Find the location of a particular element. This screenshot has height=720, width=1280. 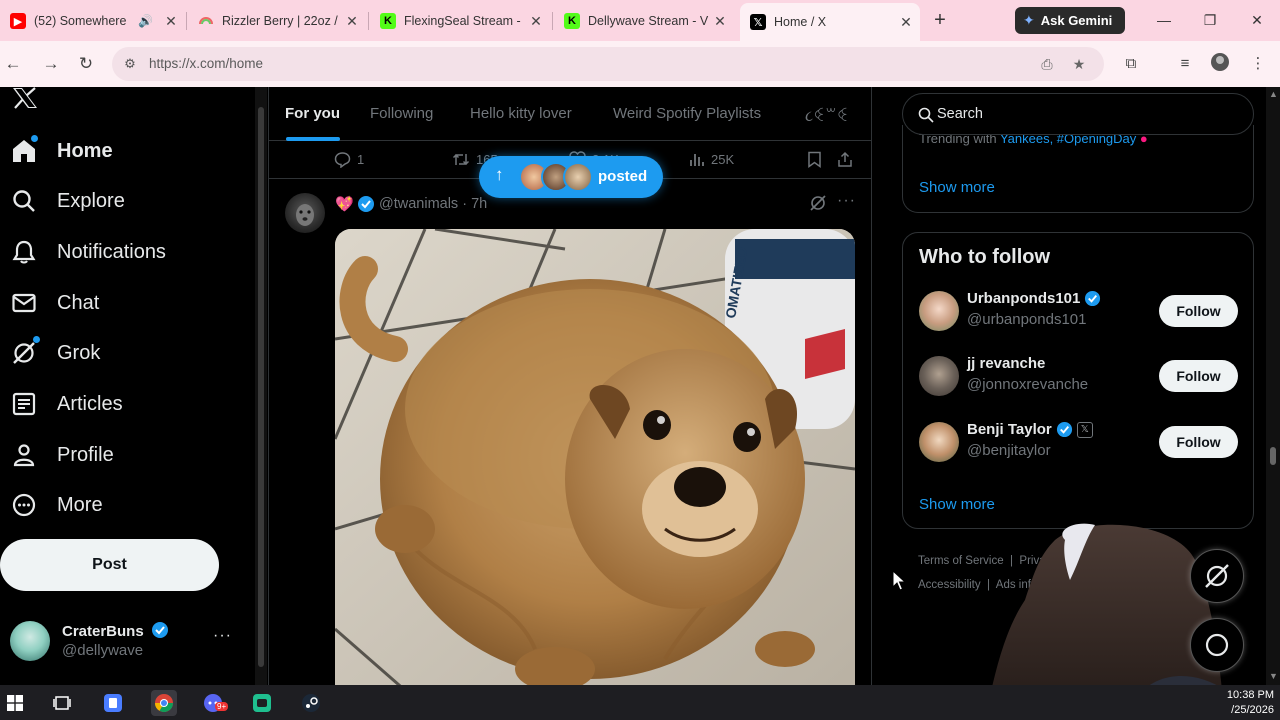

search-input: Search is located at coordinates (1078, 114).